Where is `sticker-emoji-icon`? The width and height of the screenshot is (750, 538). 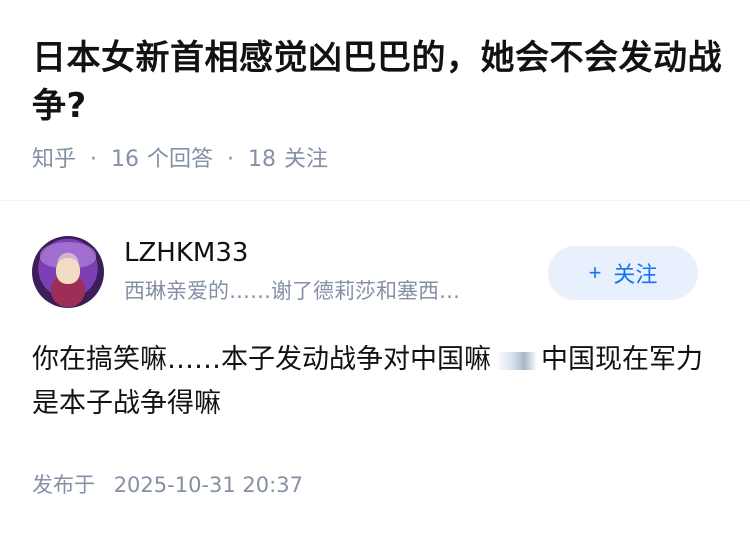
sticker-emoji-icon is located at coordinates (516, 360).